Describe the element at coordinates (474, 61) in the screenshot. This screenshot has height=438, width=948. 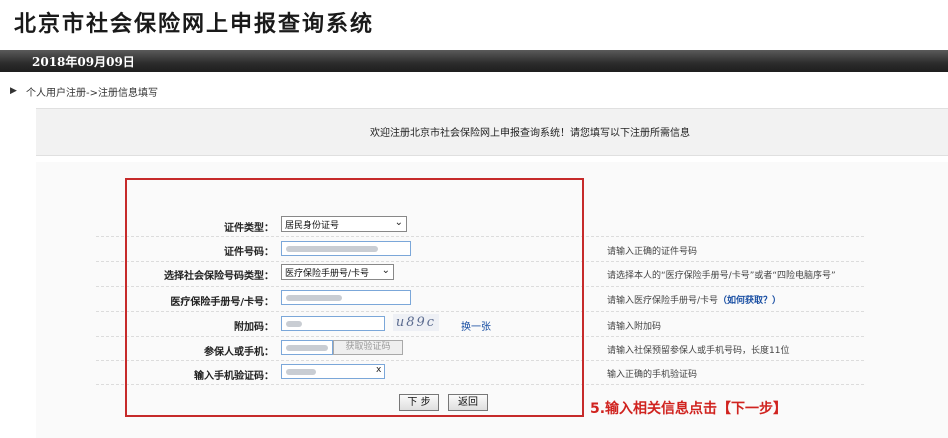
I see `date-bar` at that location.